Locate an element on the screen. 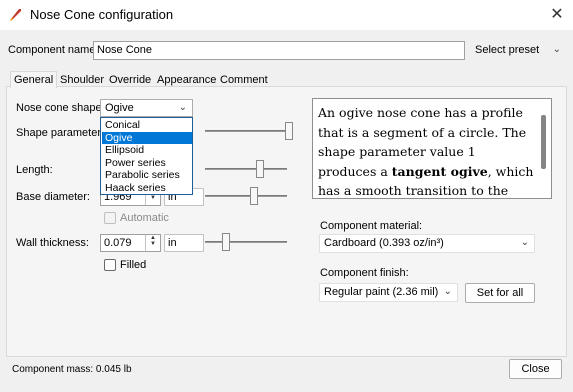 The image size is (573, 392). tab-override: Override is located at coordinates (130, 80).